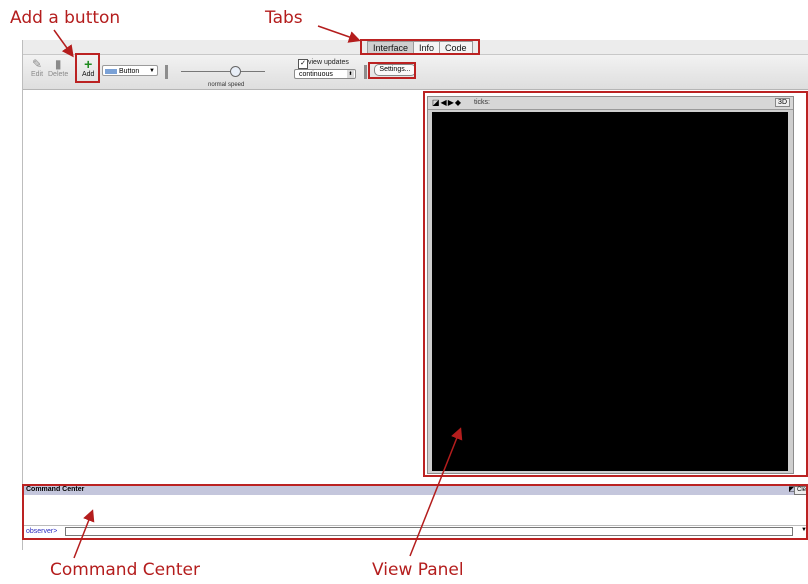  Describe the element at coordinates (436, 492) in the screenshot. I see `arrow-view-panel` at that location.